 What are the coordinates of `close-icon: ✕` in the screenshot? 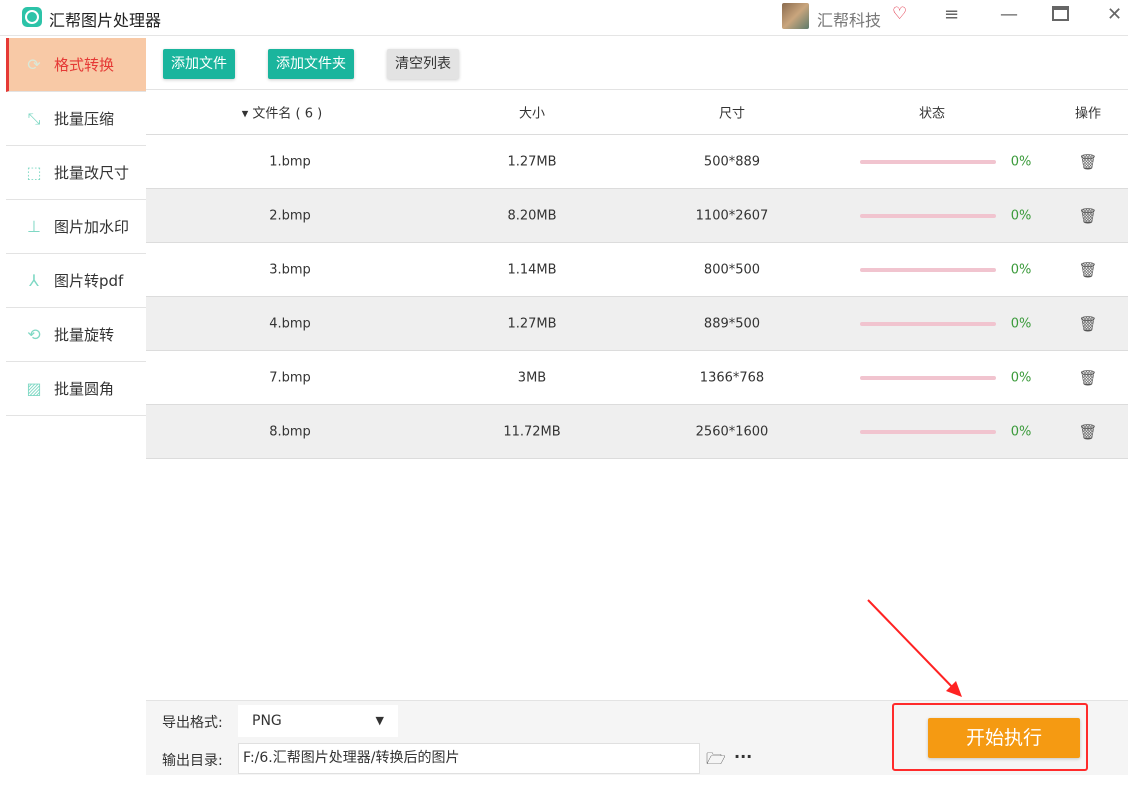 It's located at (1114, 14).